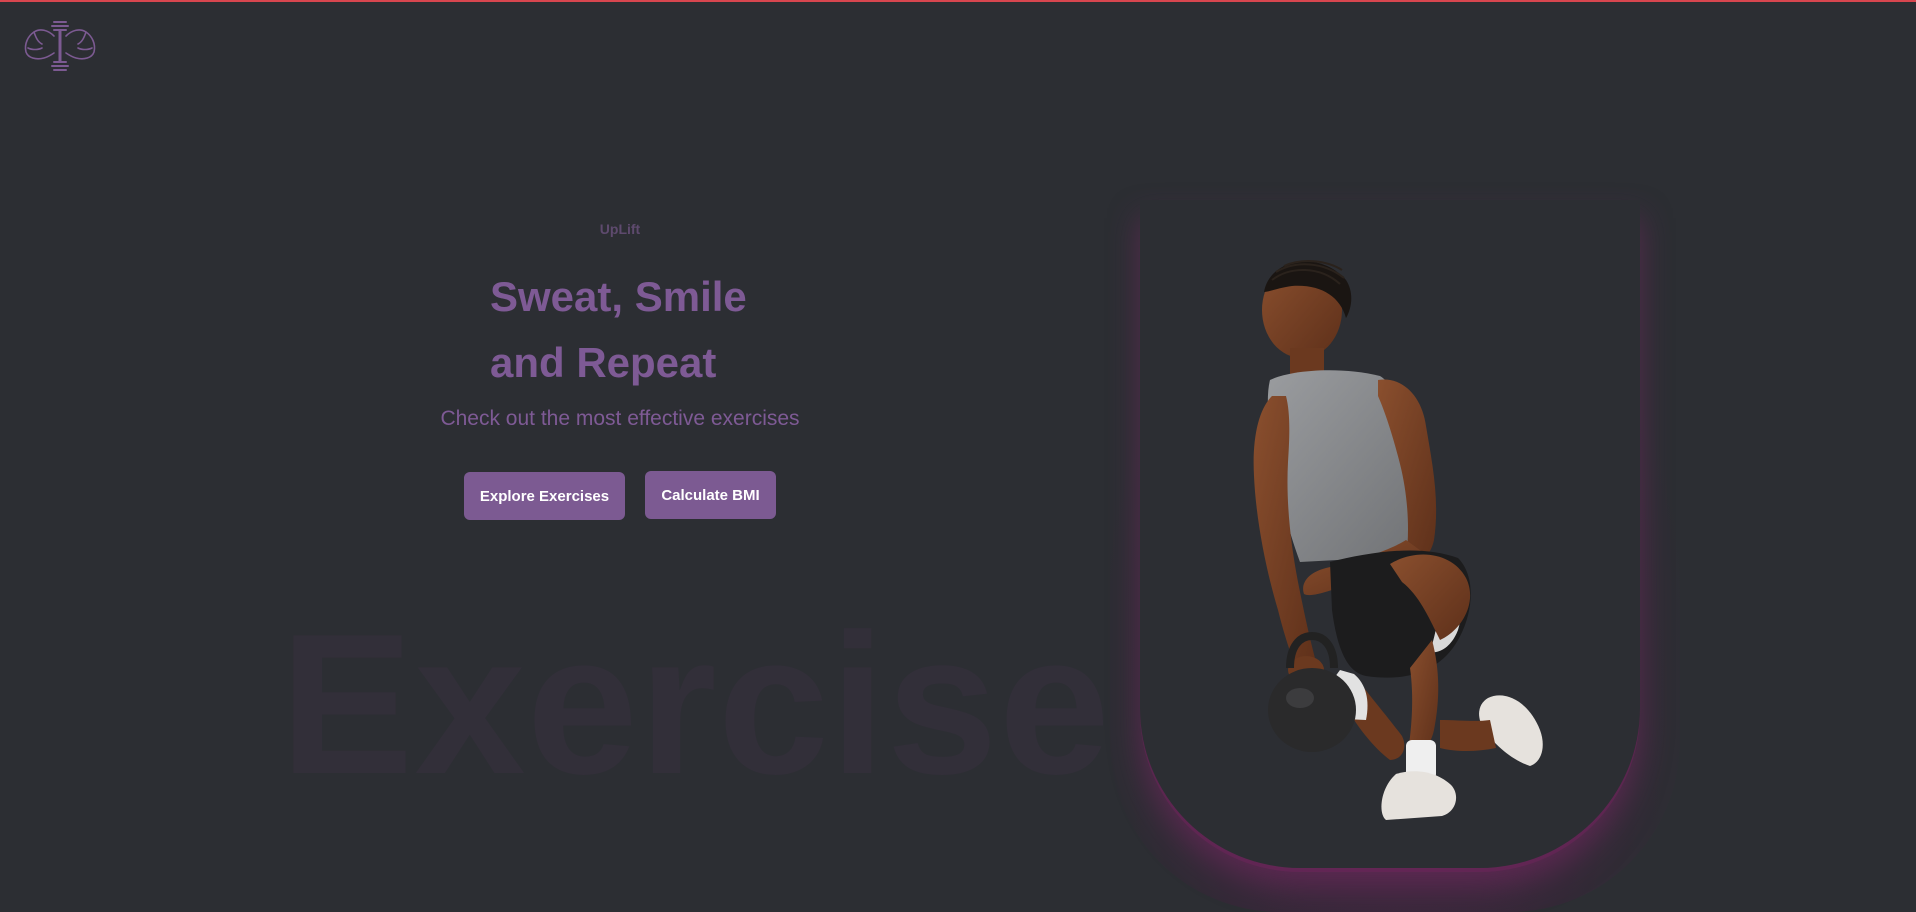 The height and width of the screenshot is (912, 1916). Describe the element at coordinates (620, 418) in the screenshot. I see `hero-subtitle: Check out the most effective exercises` at that location.